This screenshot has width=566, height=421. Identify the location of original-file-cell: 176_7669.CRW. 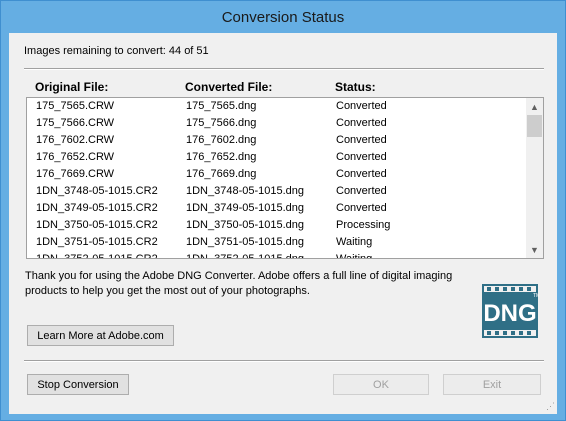
(75, 174).